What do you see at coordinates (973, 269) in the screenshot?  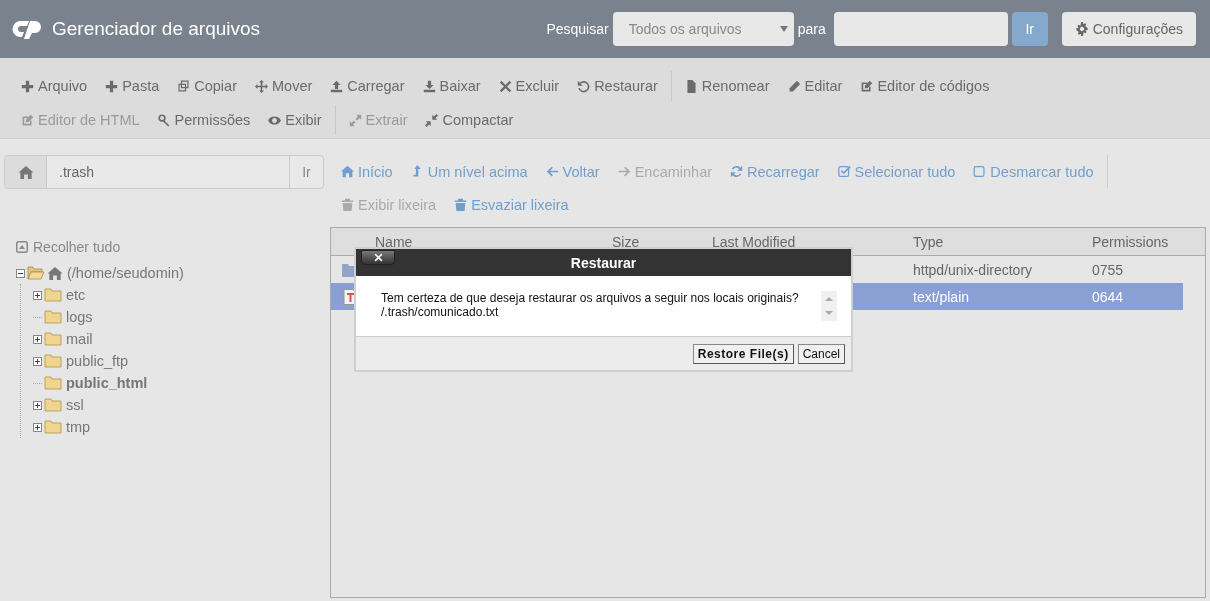 I see `table-cell-text: httpd/unix-directory` at bounding box center [973, 269].